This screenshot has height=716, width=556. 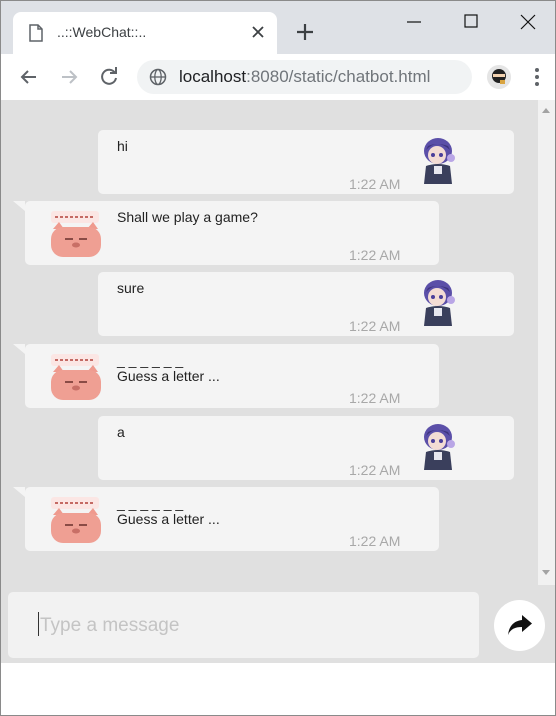 What do you see at coordinates (69, 77) in the screenshot?
I see `forward-arrow-icon` at bounding box center [69, 77].